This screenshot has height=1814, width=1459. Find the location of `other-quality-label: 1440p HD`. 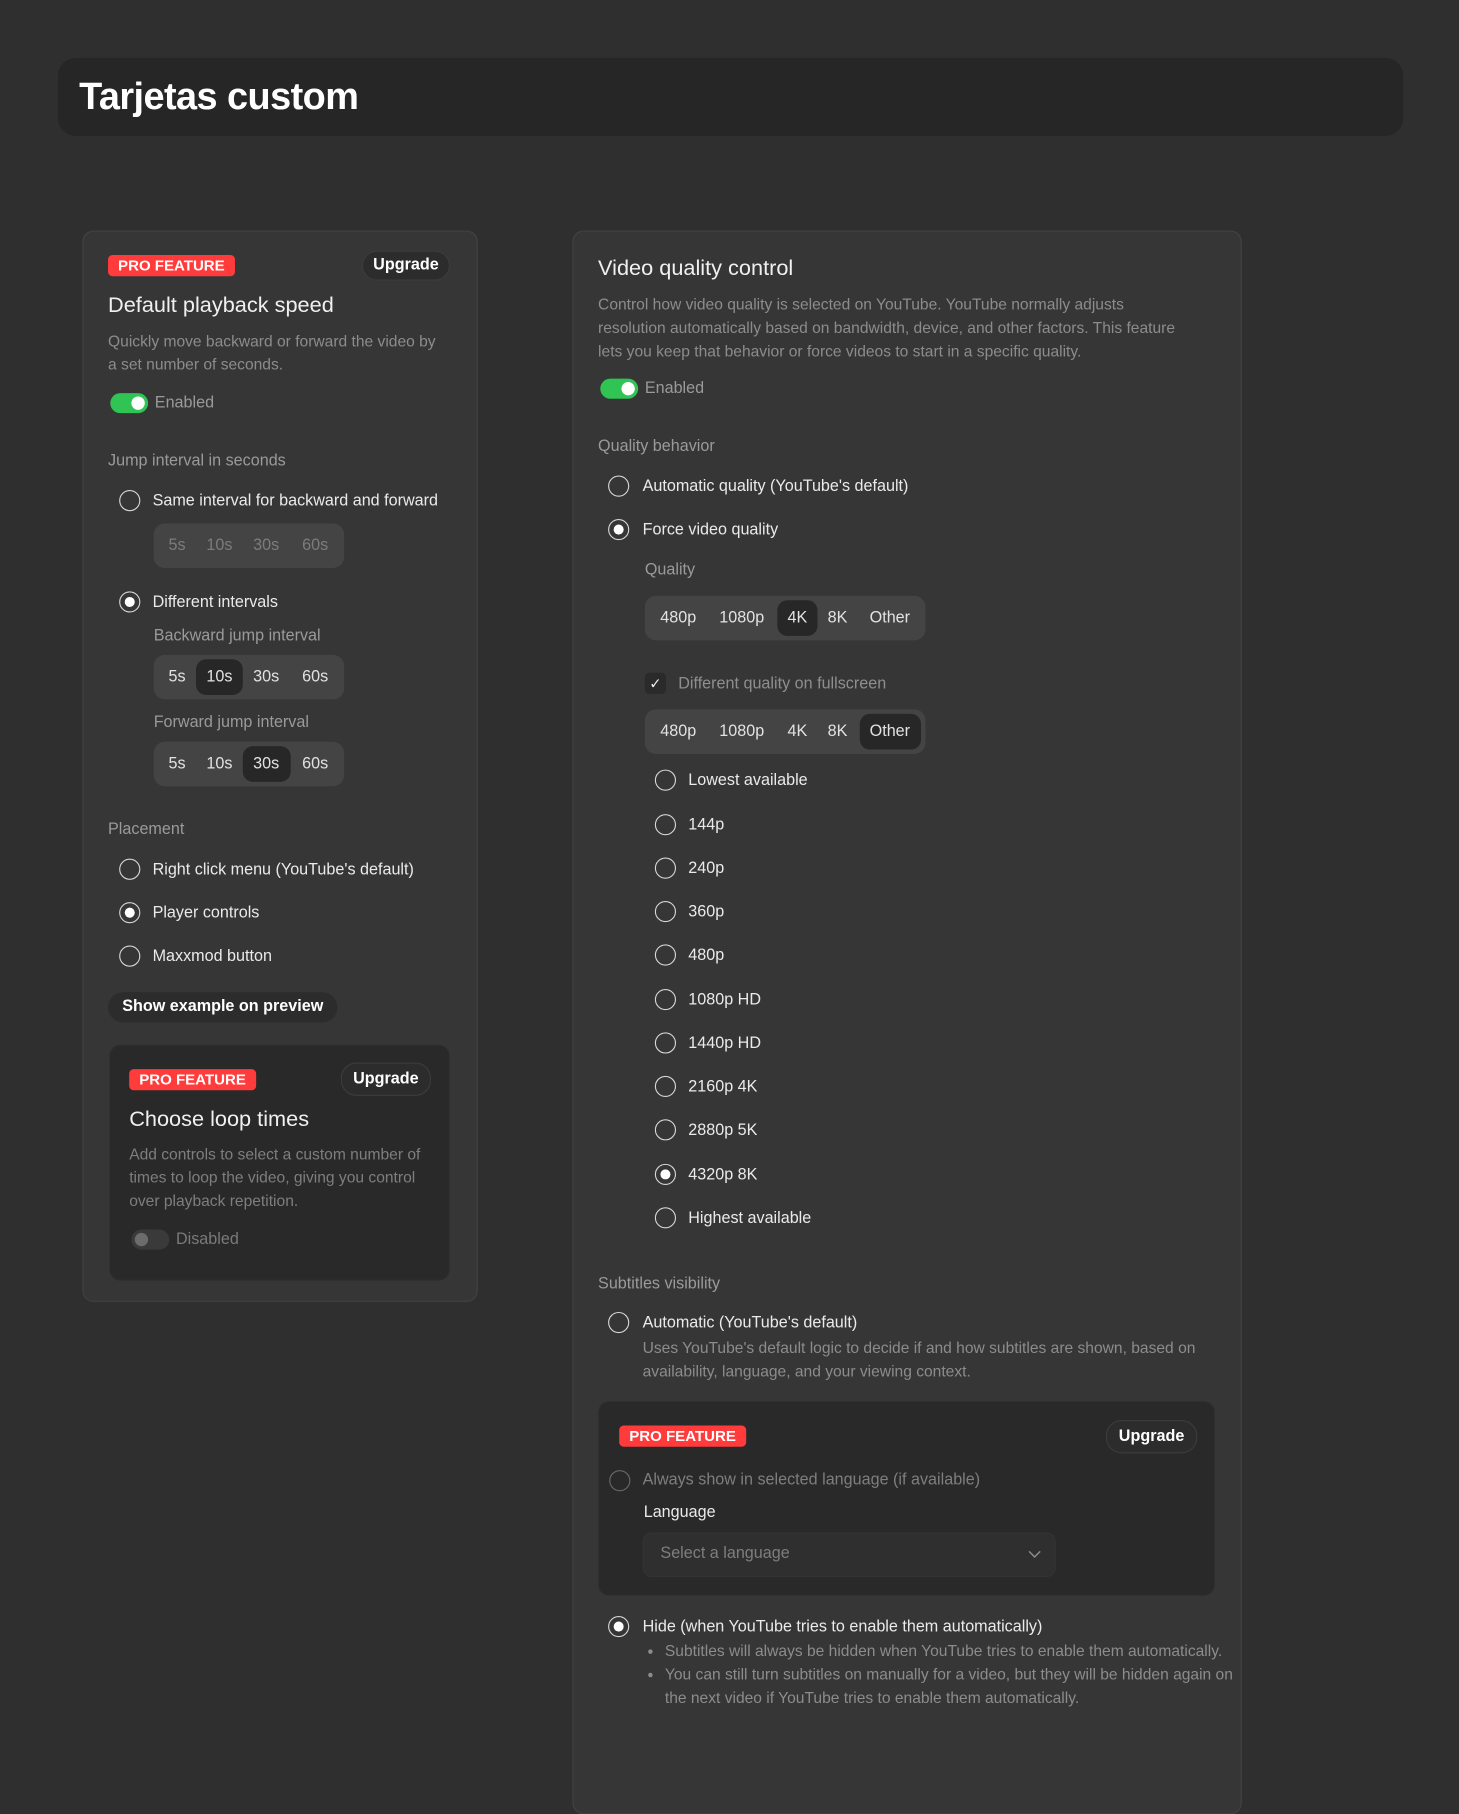

other-quality-label: 1440p HD is located at coordinates (724, 1043).